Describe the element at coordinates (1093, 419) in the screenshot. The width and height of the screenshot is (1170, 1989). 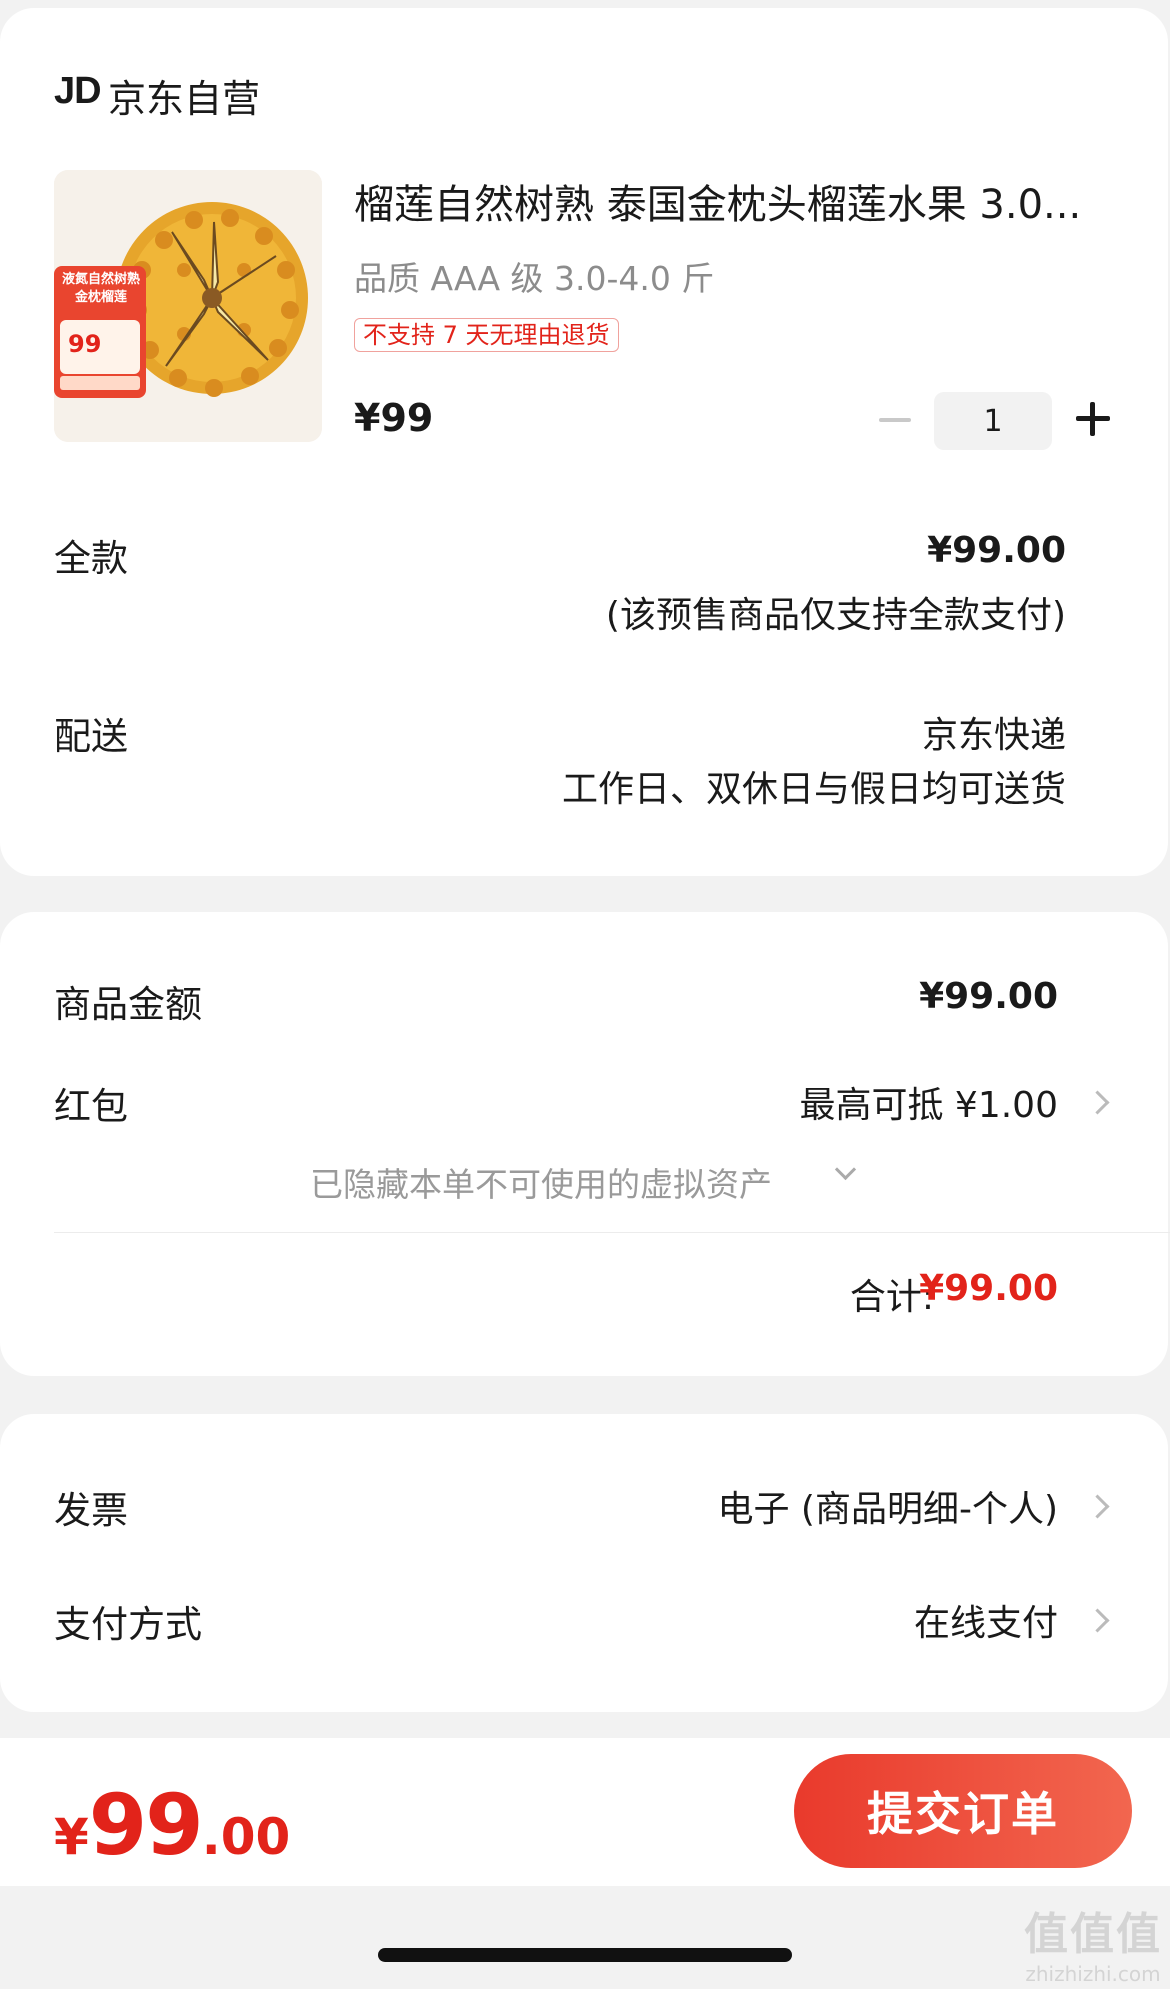
I see `quantity-plus-button` at that location.